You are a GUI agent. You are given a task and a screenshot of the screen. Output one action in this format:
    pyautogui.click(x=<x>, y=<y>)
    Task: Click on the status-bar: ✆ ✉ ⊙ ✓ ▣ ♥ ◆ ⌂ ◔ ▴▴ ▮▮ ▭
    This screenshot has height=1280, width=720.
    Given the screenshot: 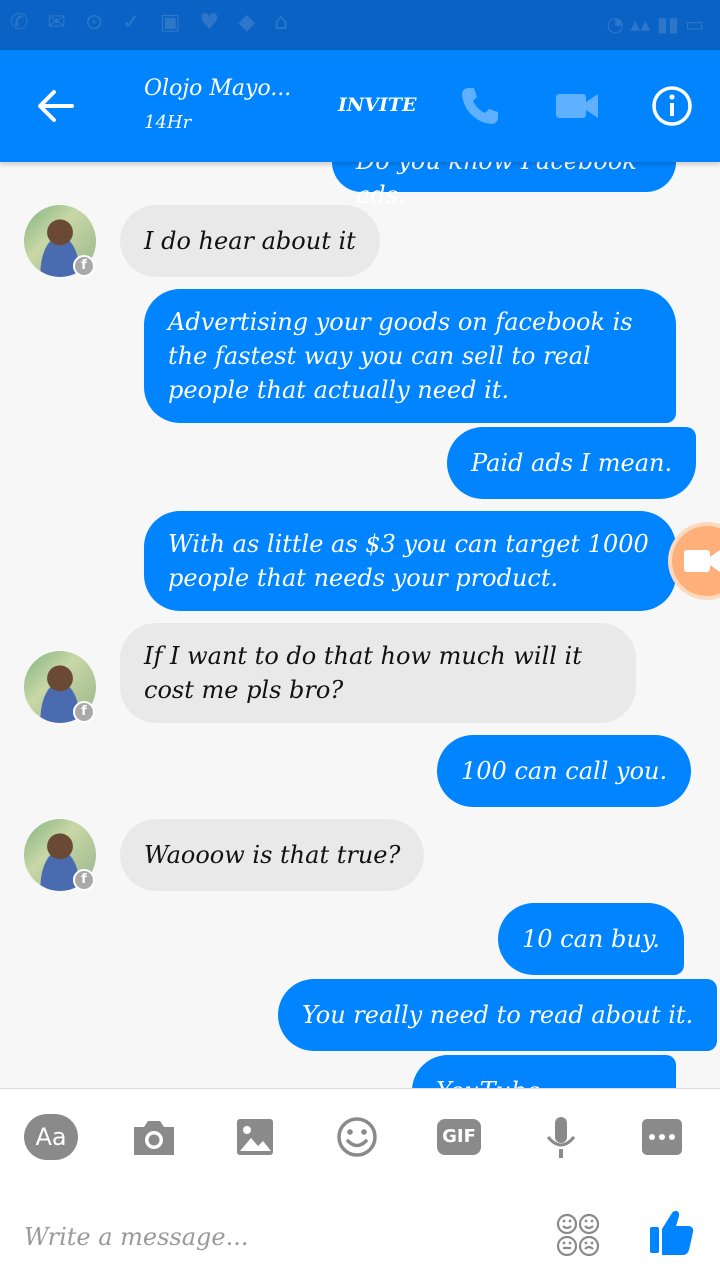 What is the action you would take?
    pyautogui.click(x=360, y=25)
    